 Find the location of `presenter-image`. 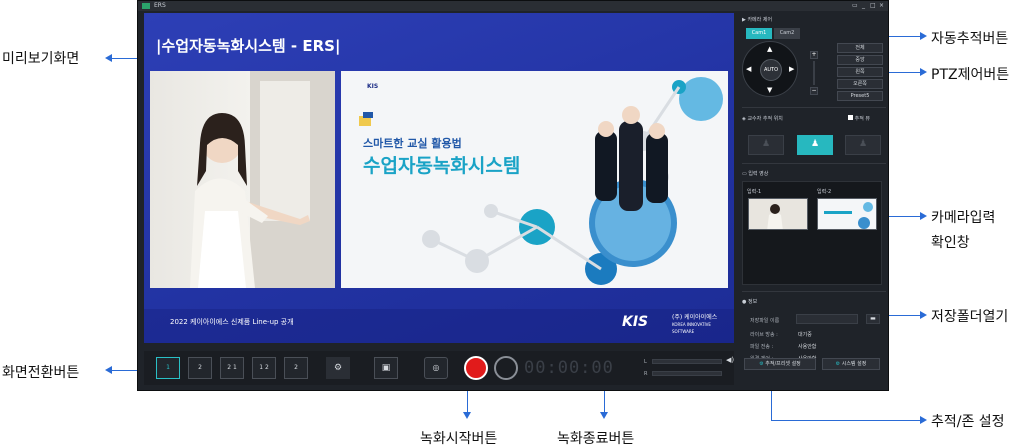

presenter-image is located at coordinates (262, 179).